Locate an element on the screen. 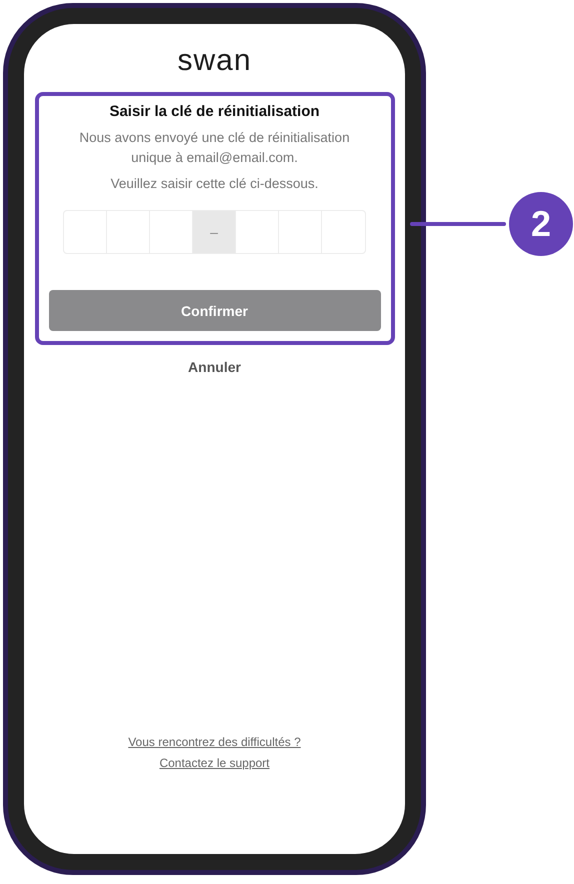 This screenshot has height=884, width=574. confirm-button: Confirmer is located at coordinates (214, 310).